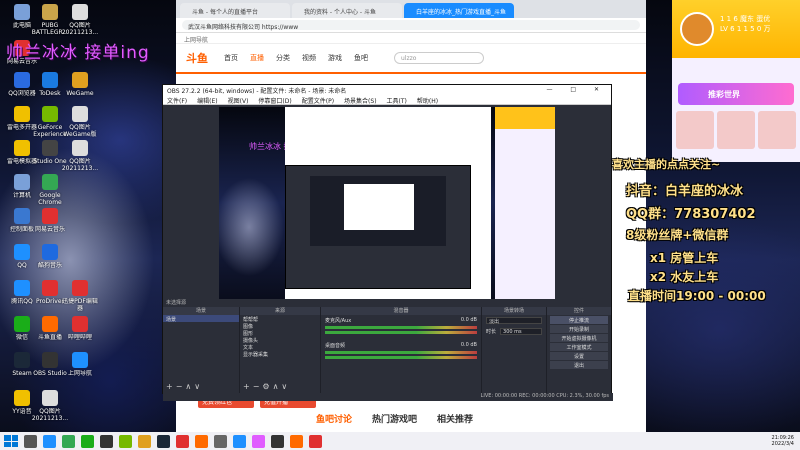 The width and height of the screenshot is (800, 450). What do you see at coordinates (579, 356) in the screenshot?
I see `settings-button: 设置` at bounding box center [579, 356].